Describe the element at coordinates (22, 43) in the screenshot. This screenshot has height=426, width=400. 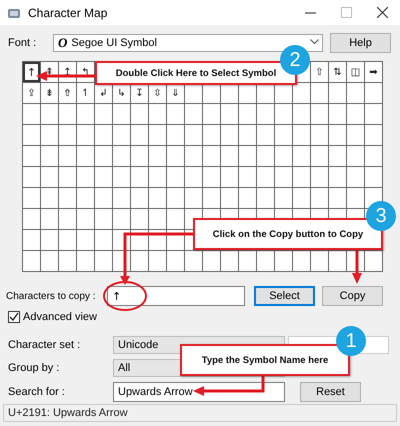
I see `font-label: Font :` at that location.